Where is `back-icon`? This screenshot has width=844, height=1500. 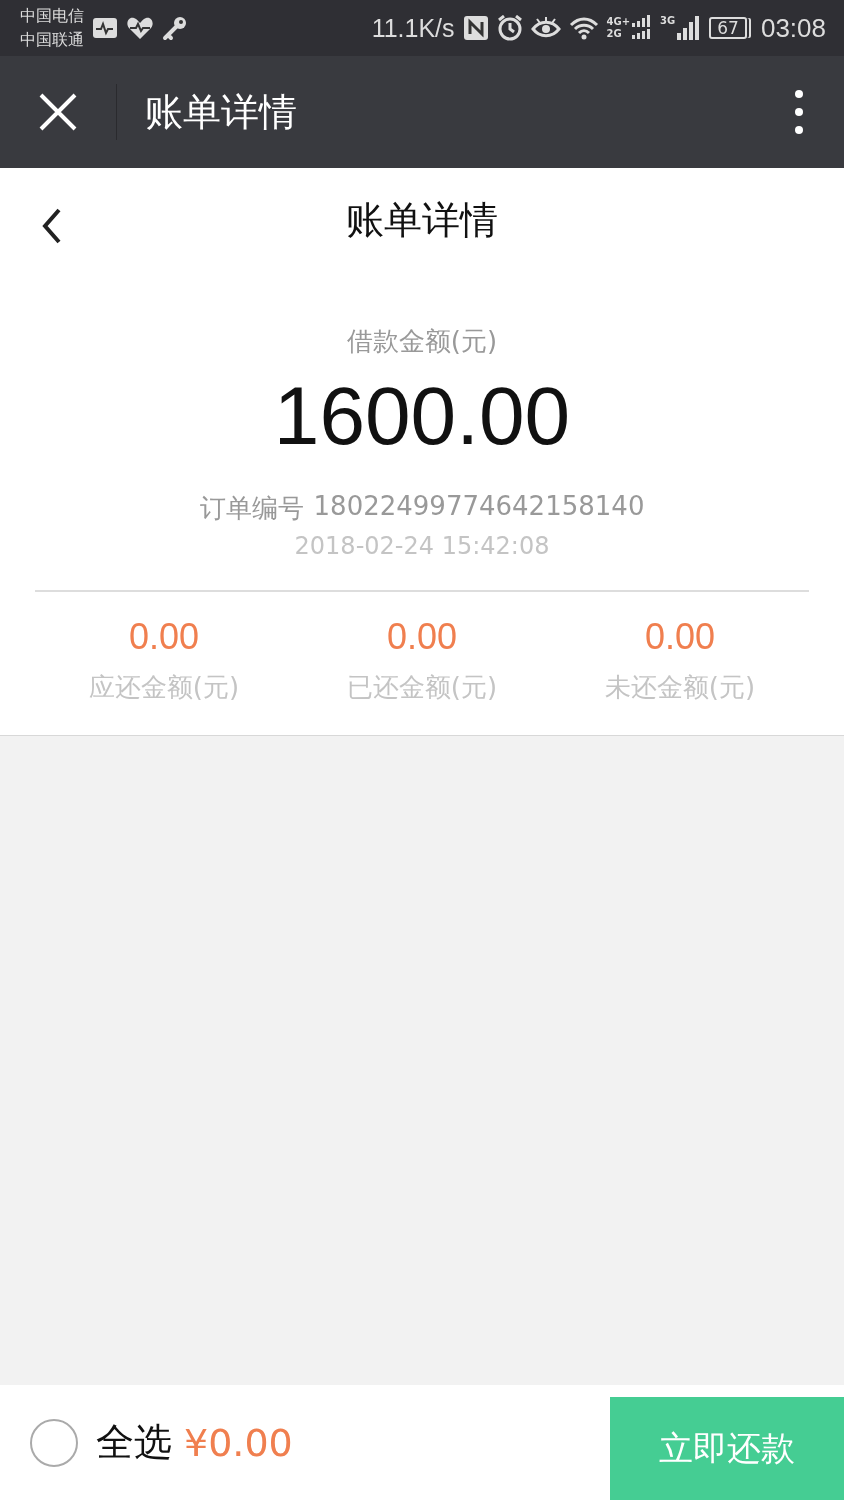 back-icon is located at coordinates (52, 226).